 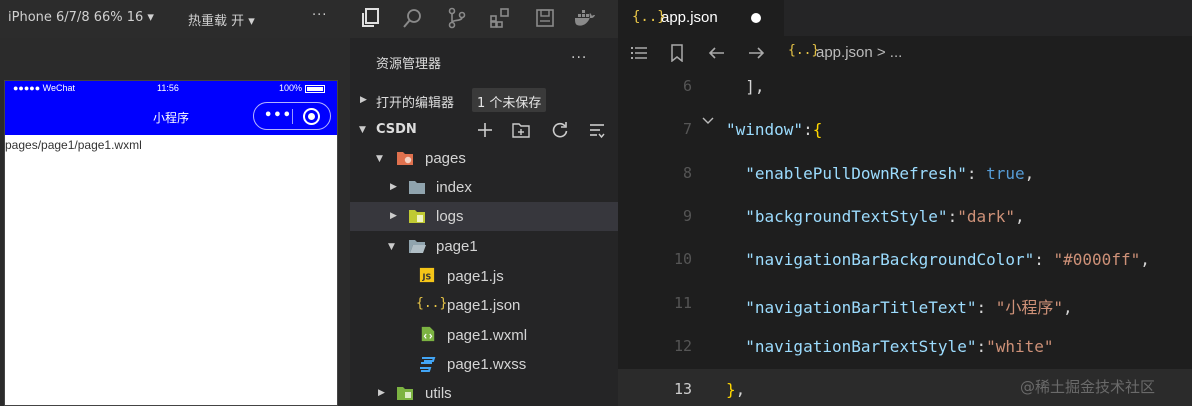 I want to click on line-number: 10, so click(x=682, y=259).